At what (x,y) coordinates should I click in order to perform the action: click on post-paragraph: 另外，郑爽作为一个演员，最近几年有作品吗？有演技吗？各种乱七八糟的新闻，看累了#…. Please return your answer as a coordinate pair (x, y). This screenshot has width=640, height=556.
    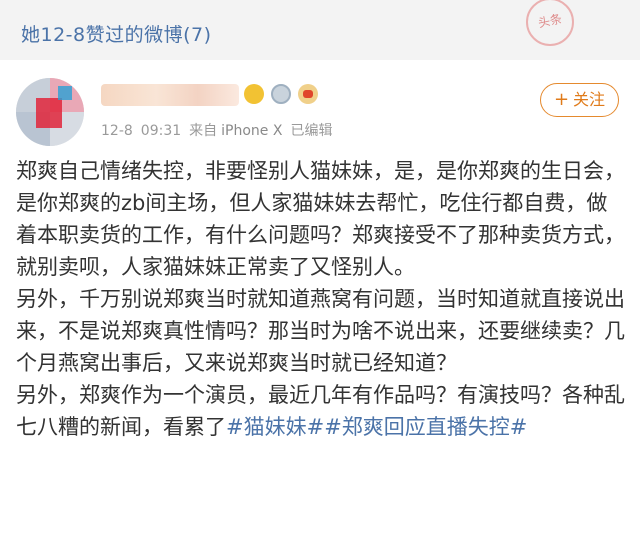
    Looking at the image, I should click on (322, 411).